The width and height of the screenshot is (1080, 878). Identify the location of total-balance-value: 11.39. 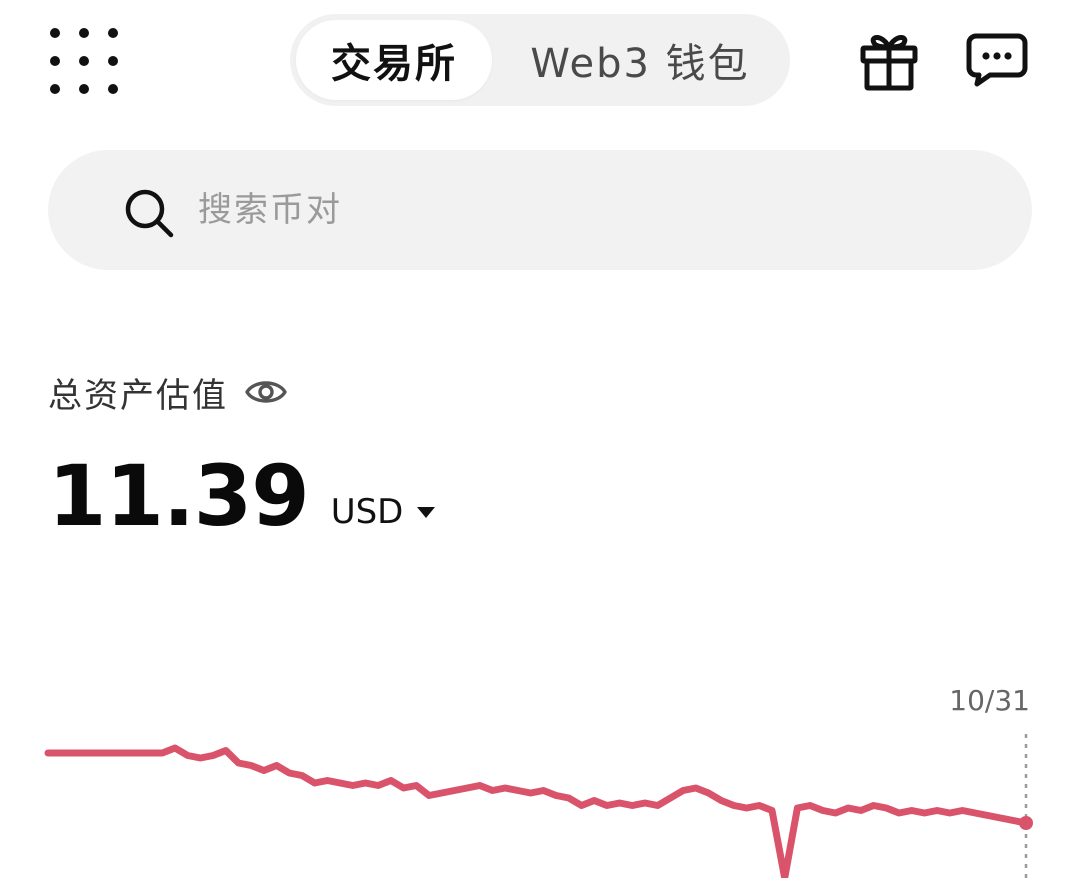
(179, 496).